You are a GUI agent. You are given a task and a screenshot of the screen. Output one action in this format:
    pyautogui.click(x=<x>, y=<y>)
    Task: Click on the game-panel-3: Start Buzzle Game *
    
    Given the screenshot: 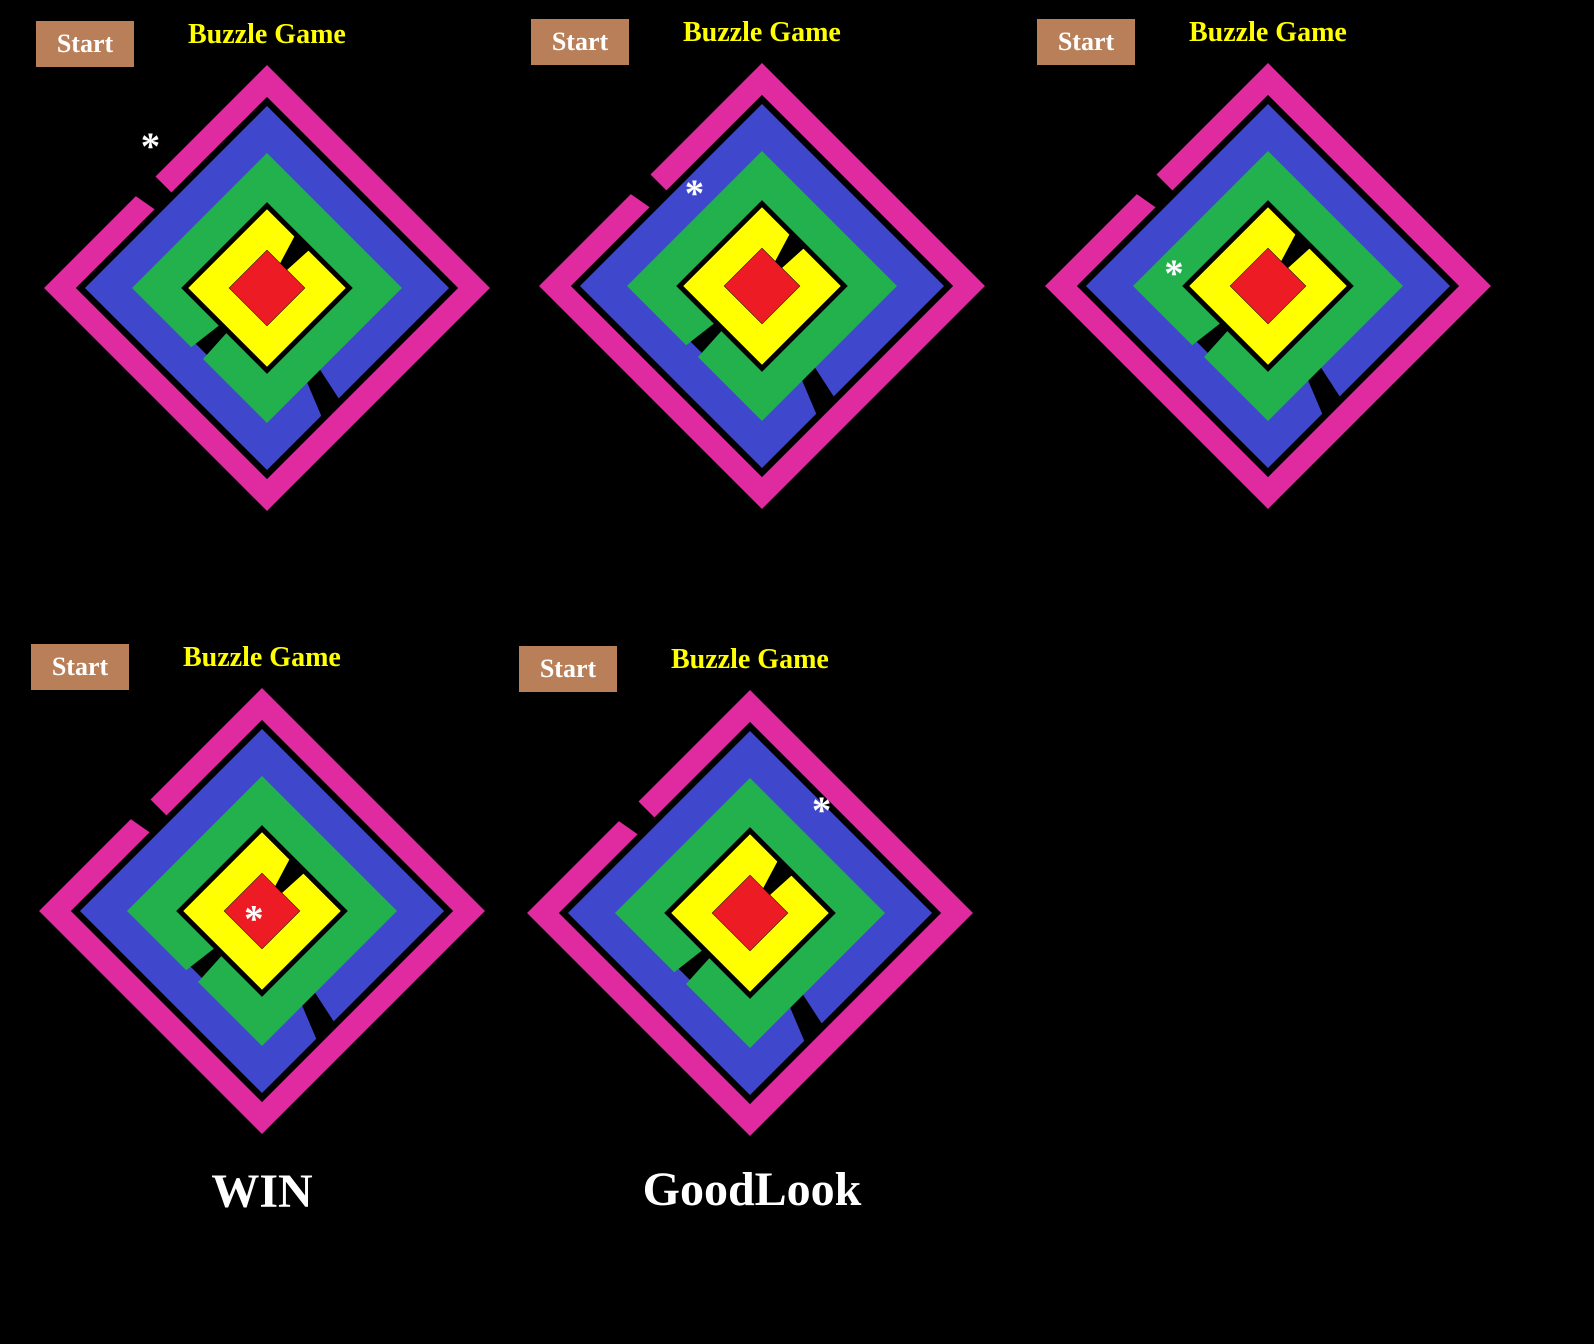 What is the action you would take?
    pyautogui.click(x=1281, y=283)
    